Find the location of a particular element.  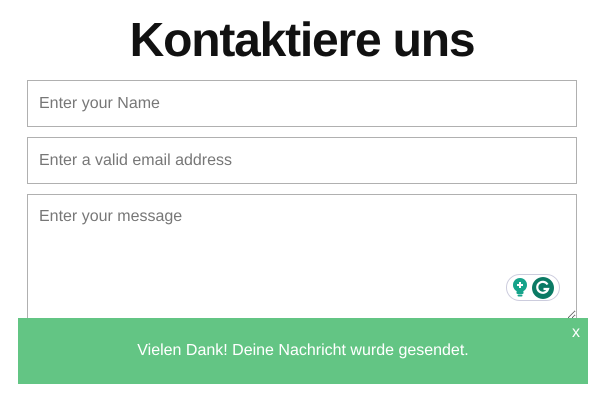

lightbulb-icon is located at coordinates (520, 287).